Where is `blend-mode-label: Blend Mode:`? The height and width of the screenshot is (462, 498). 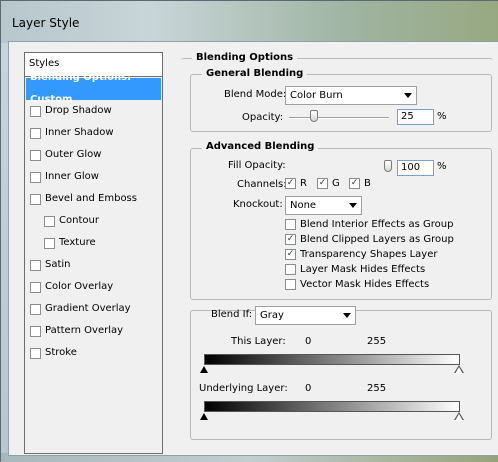
blend-mode-label: Blend Mode: is located at coordinates (255, 94).